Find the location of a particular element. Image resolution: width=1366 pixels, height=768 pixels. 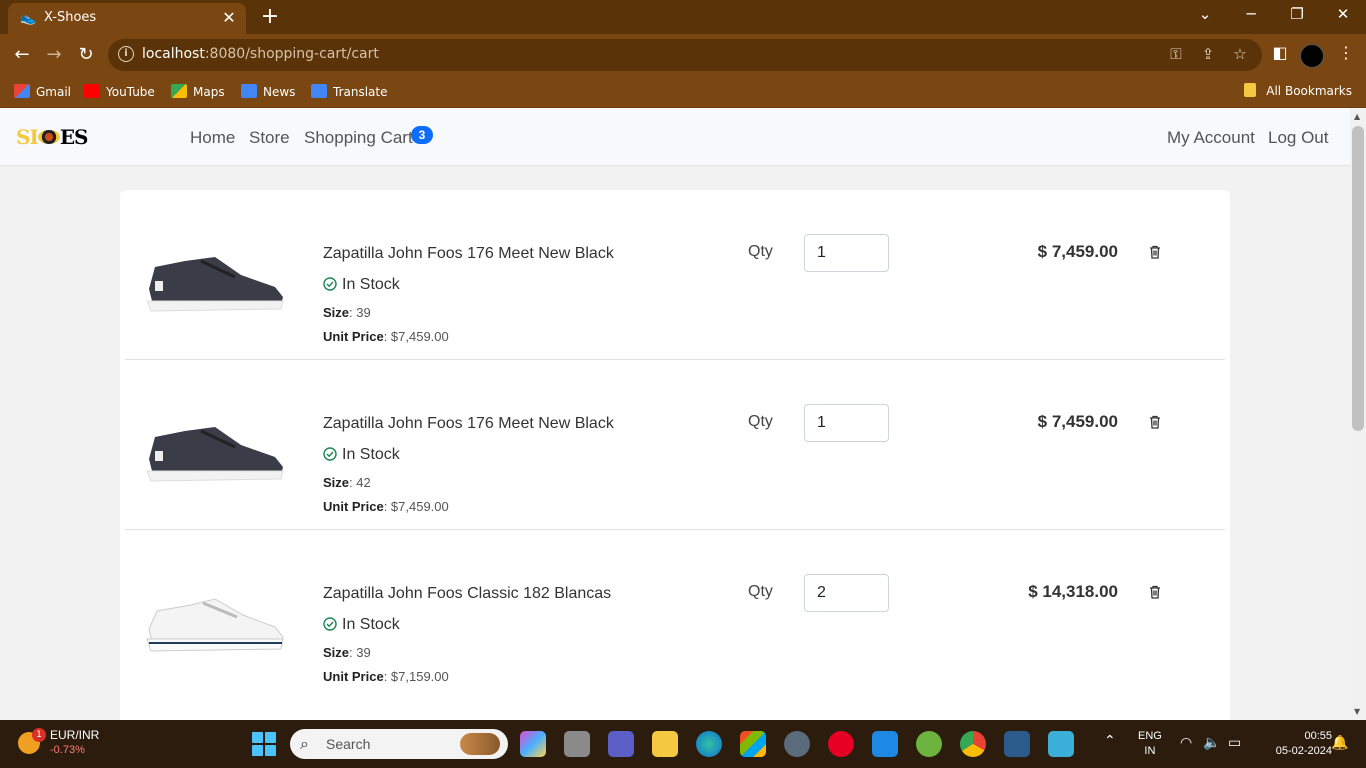

maps-icon is located at coordinates (179, 91).